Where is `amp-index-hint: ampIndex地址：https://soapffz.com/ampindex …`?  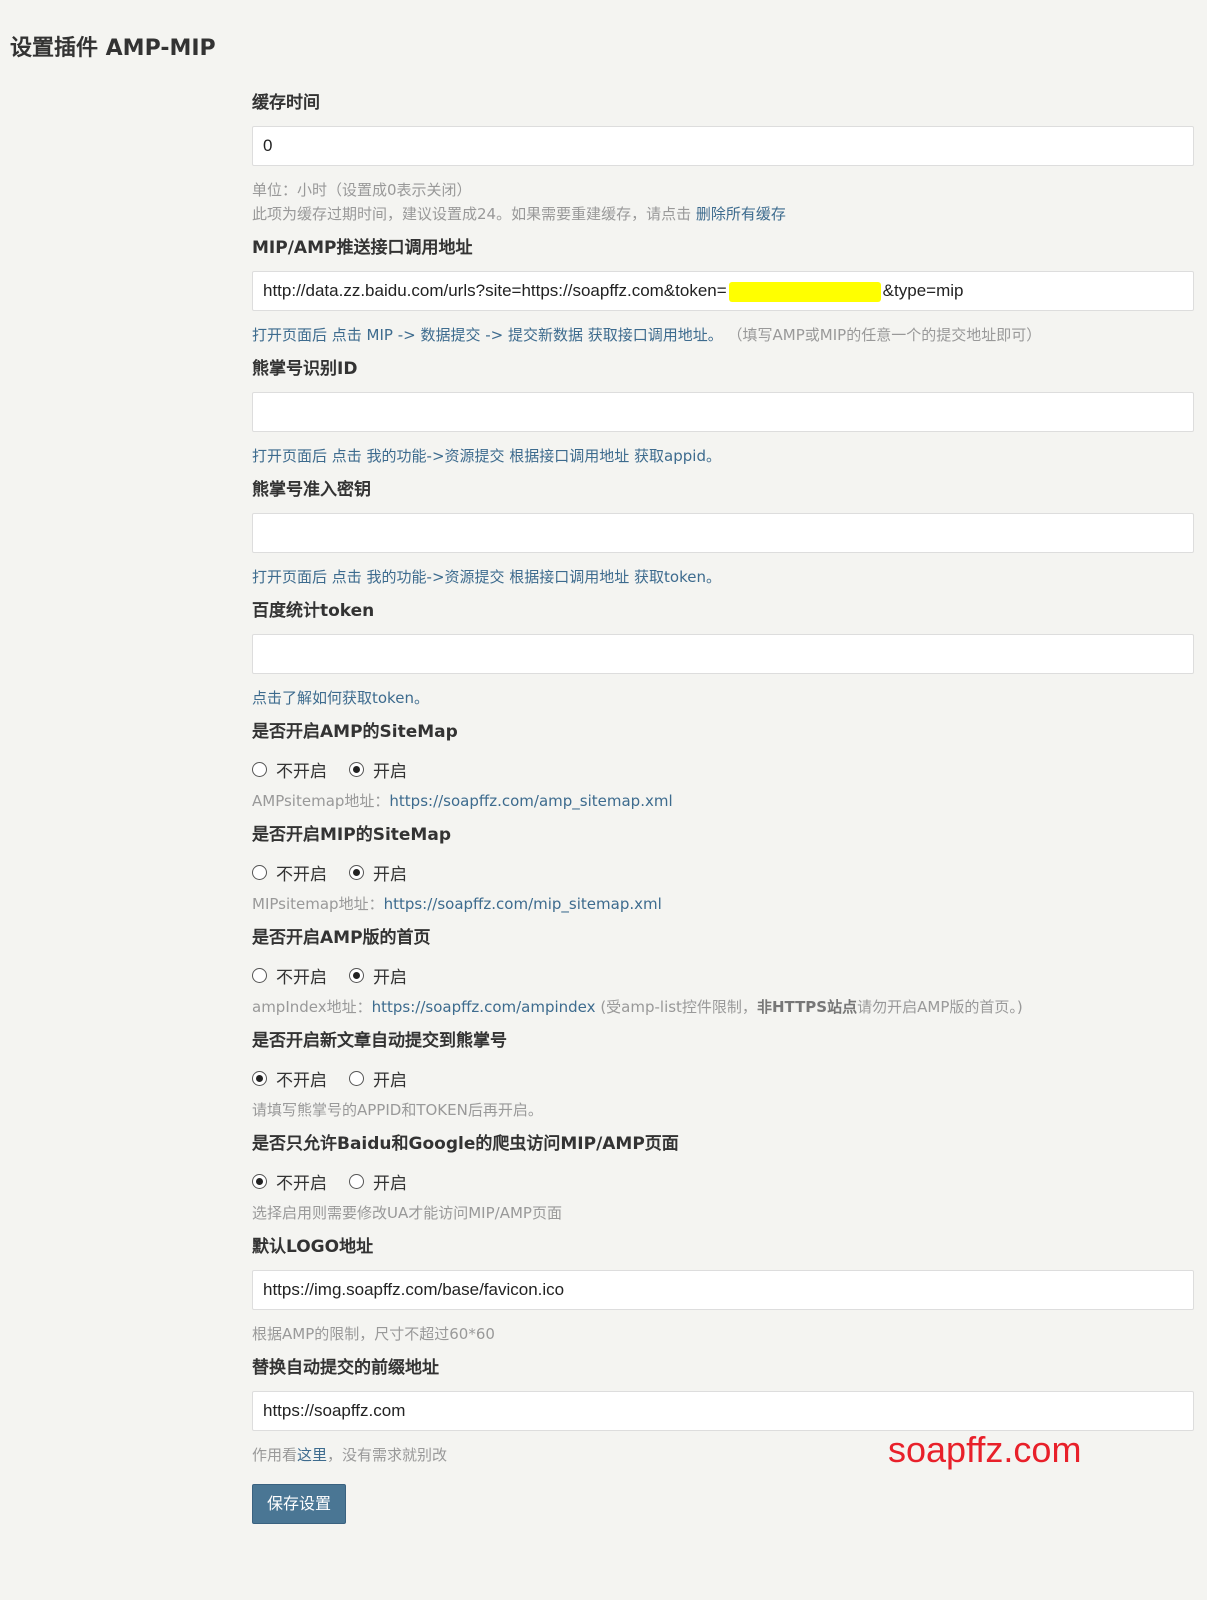 amp-index-hint: ampIndex地址：https://soapffz.com/ampindex … is located at coordinates (723, 1007).